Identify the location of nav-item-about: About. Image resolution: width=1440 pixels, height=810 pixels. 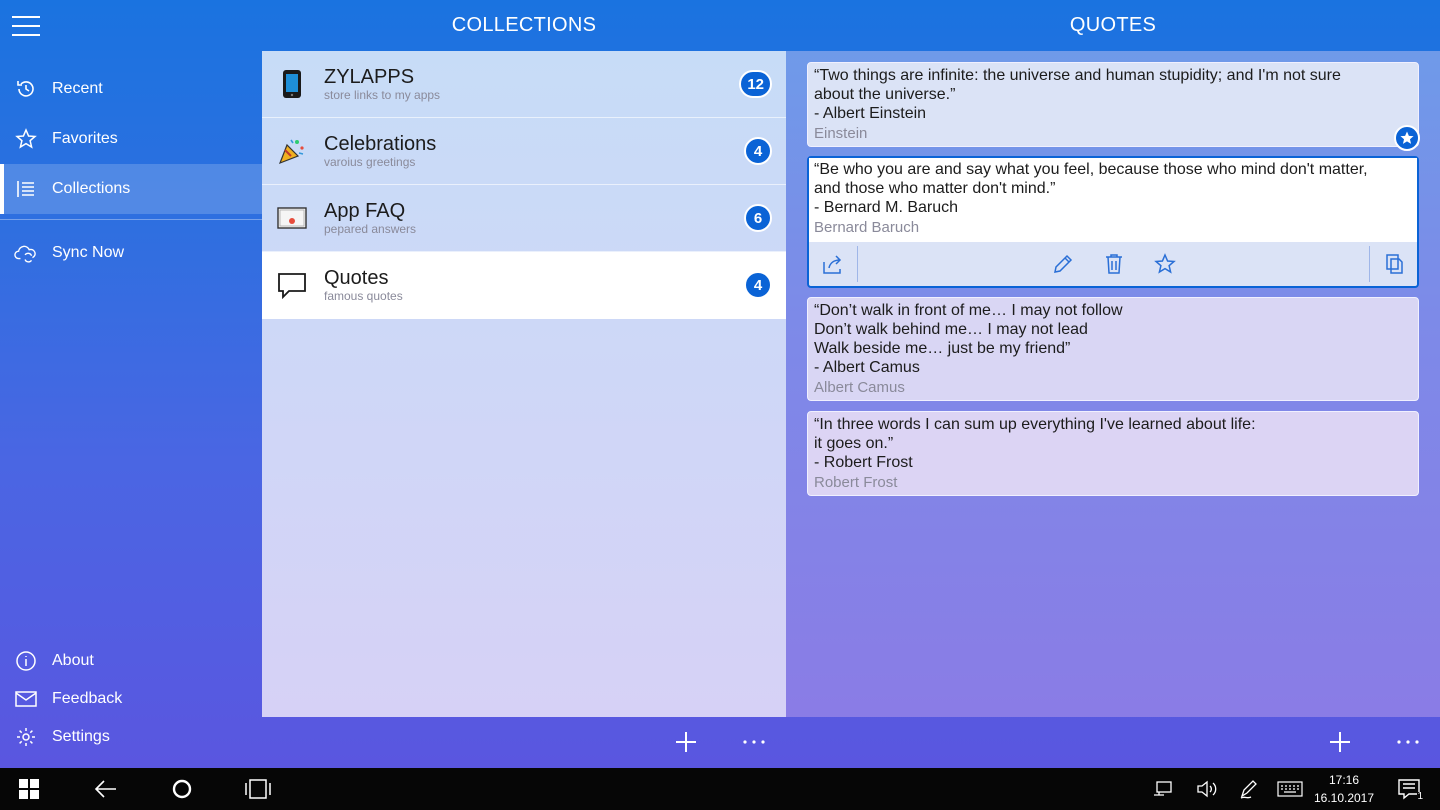
(131, 661).